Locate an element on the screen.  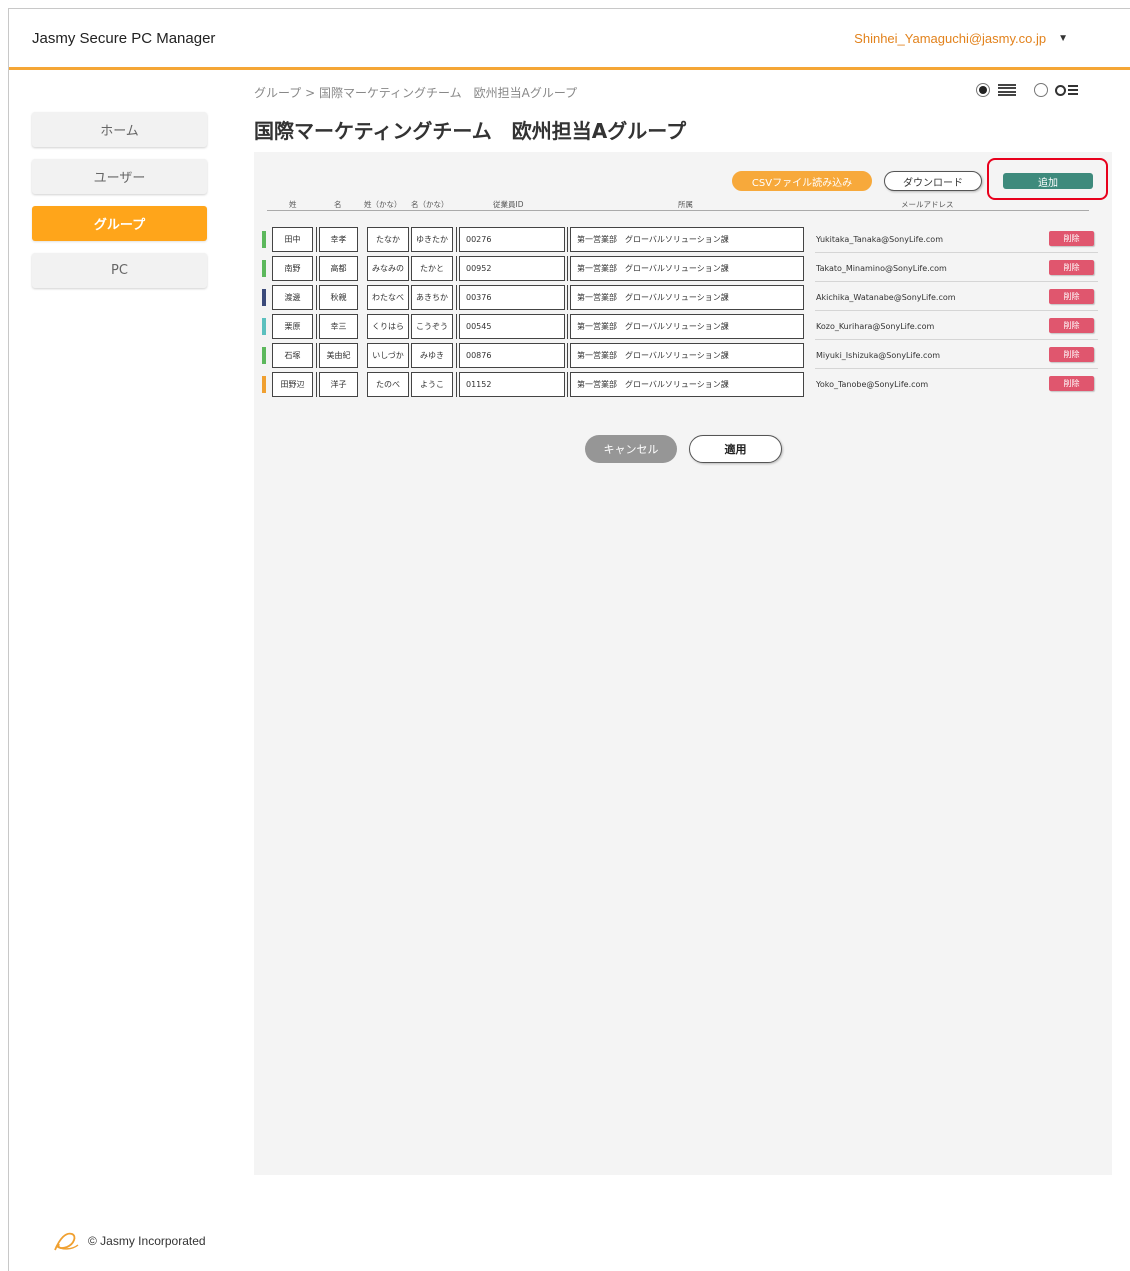
employee-id-field: 00276 is located at coordinates (512, 239).